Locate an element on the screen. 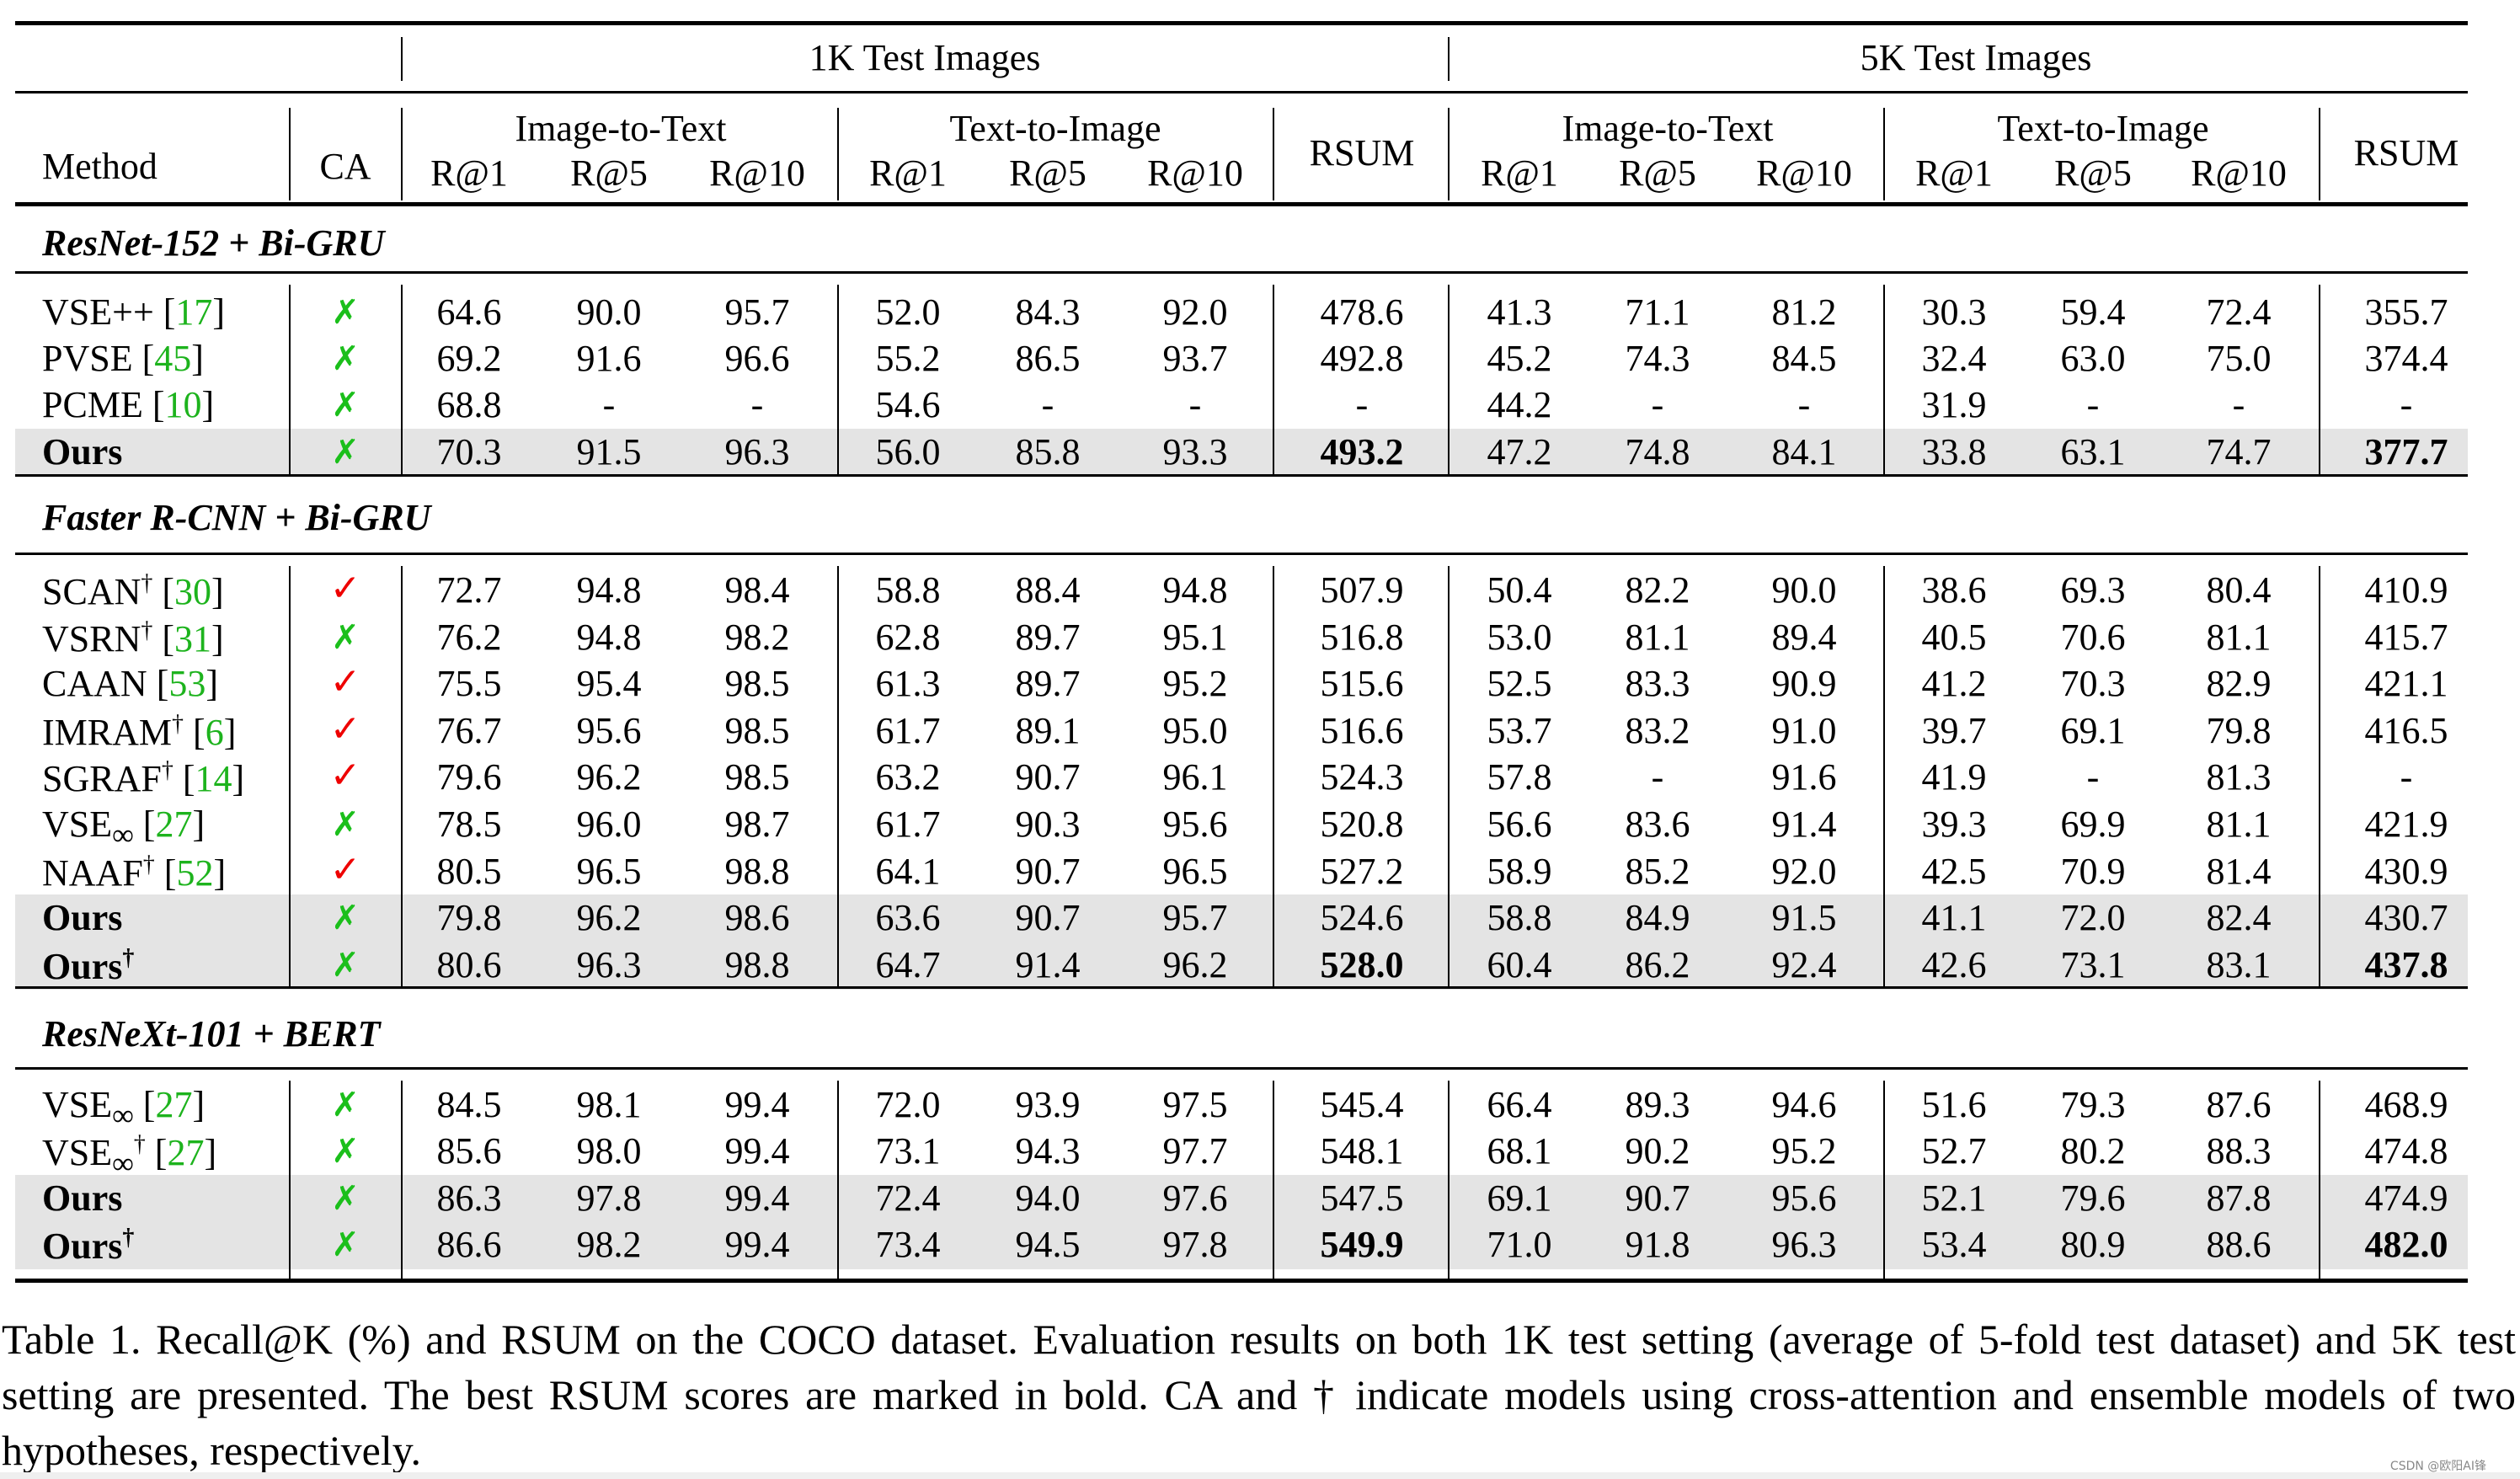 The width and height of the screenshot is (2520, 1479). citation-link: 45 is located at coordinates (172, 358).